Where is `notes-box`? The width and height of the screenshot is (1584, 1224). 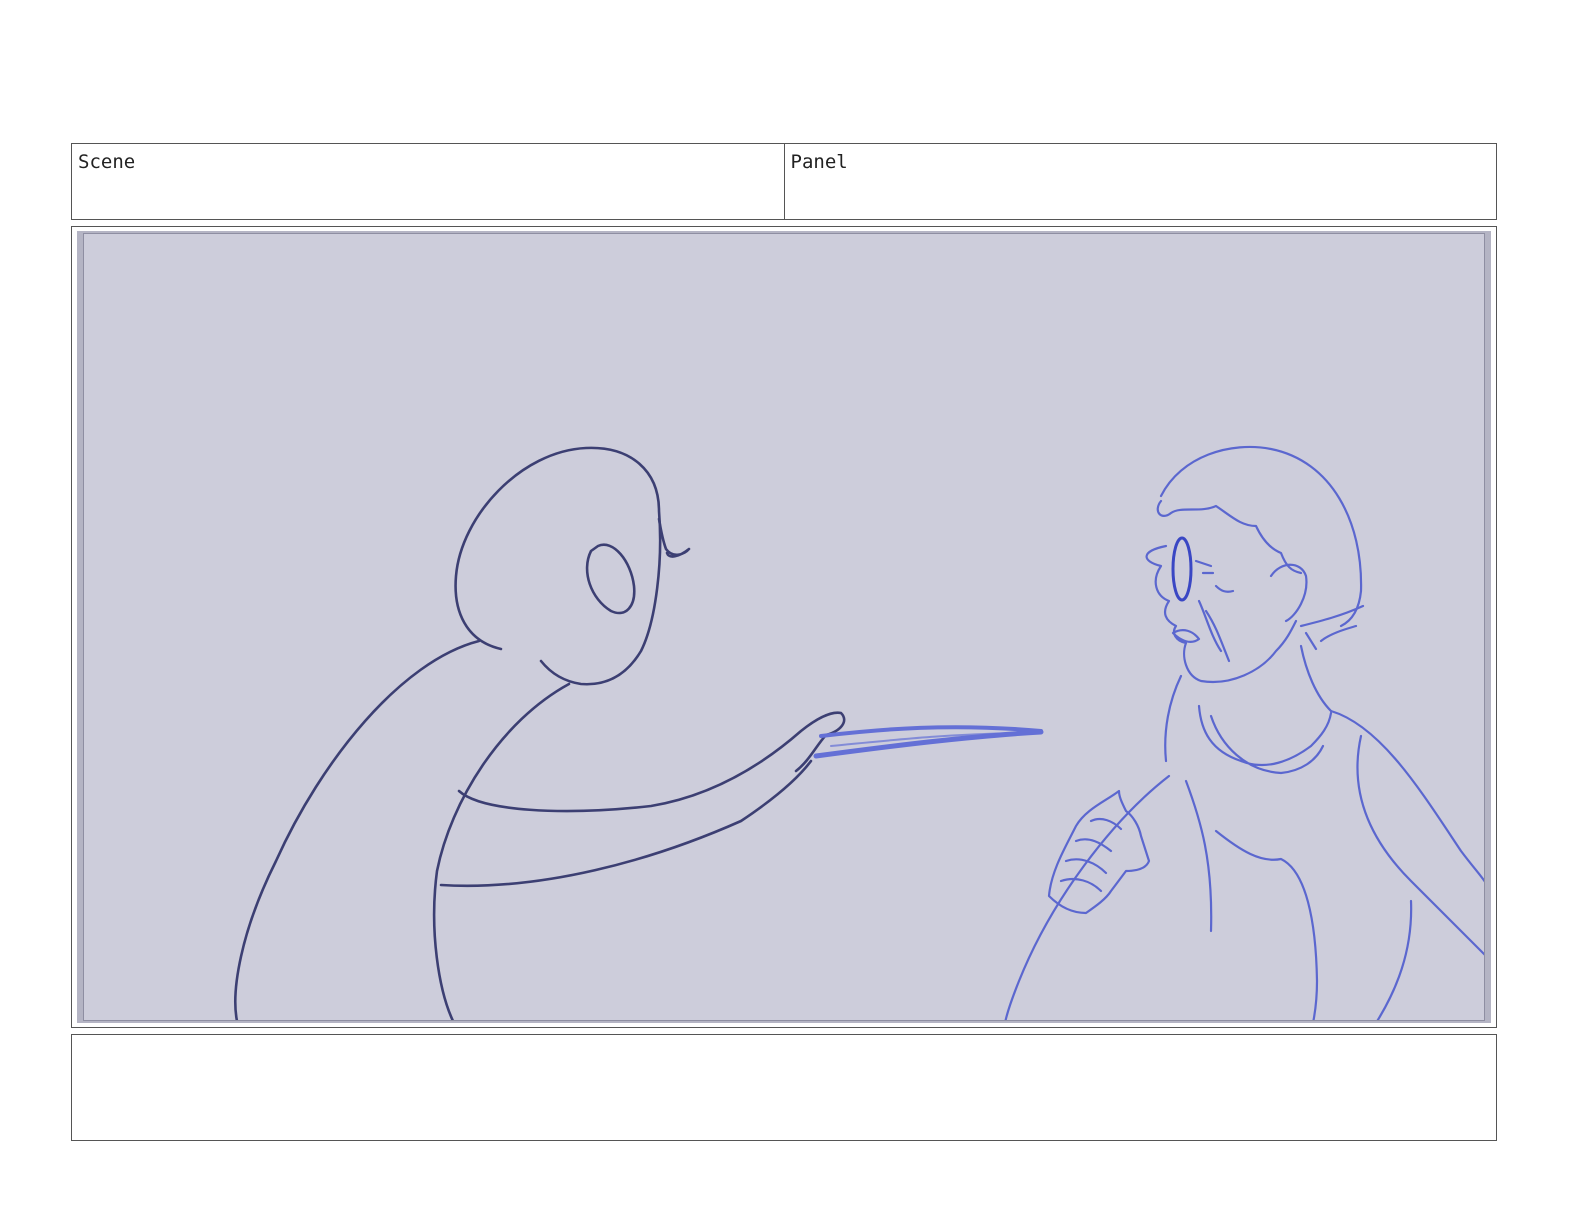 notes-box is located at coordinates (784, 1087).